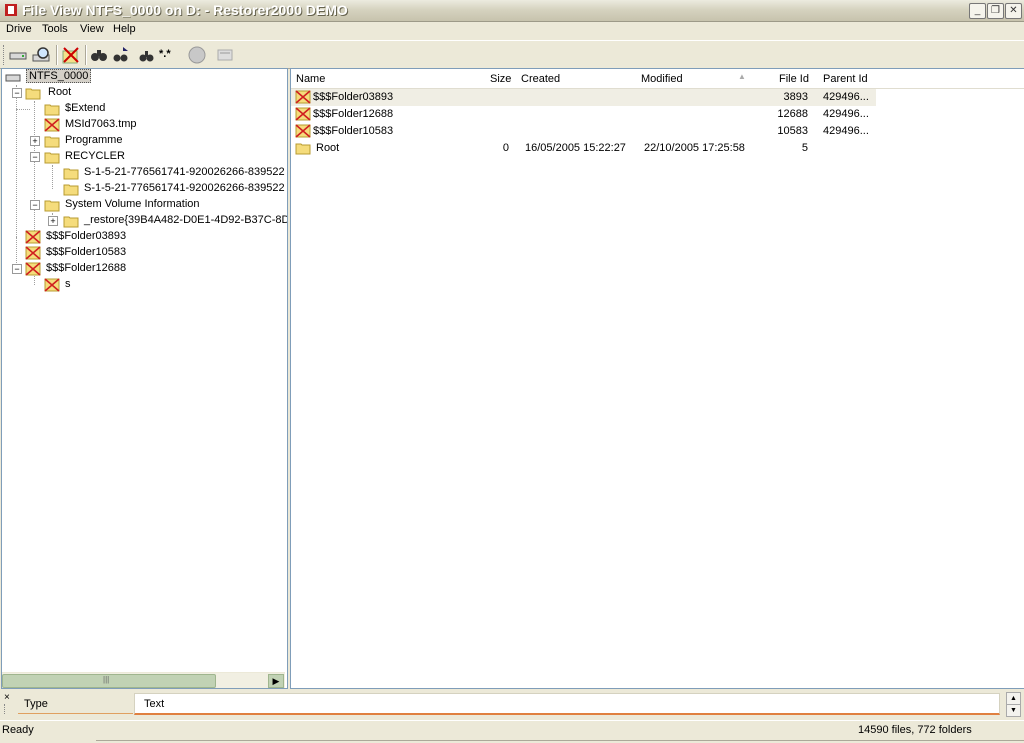  I want to click on file-count: 14590 files, 772 folders, so click(915, 730).